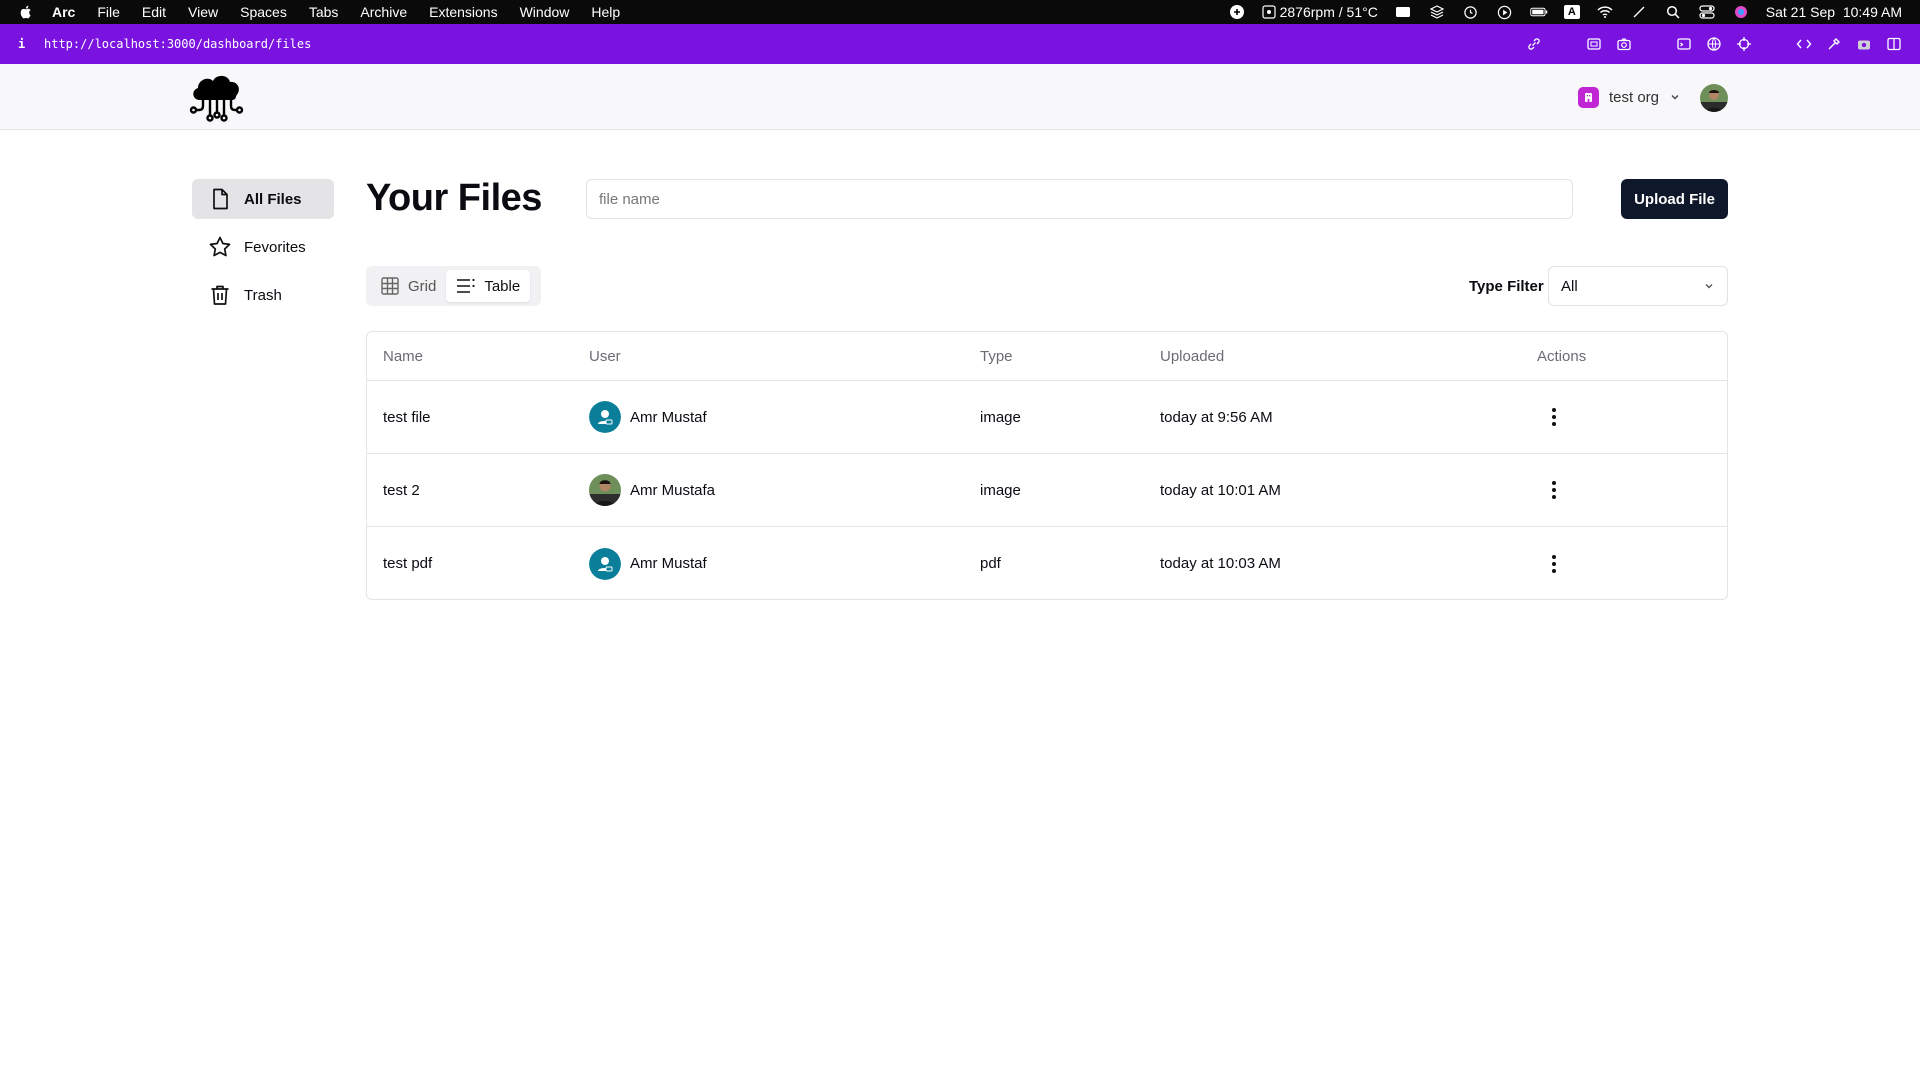  Describe the element at coordinates (605, 12) in the screenshot. I see `menu-help: Help` at that location.